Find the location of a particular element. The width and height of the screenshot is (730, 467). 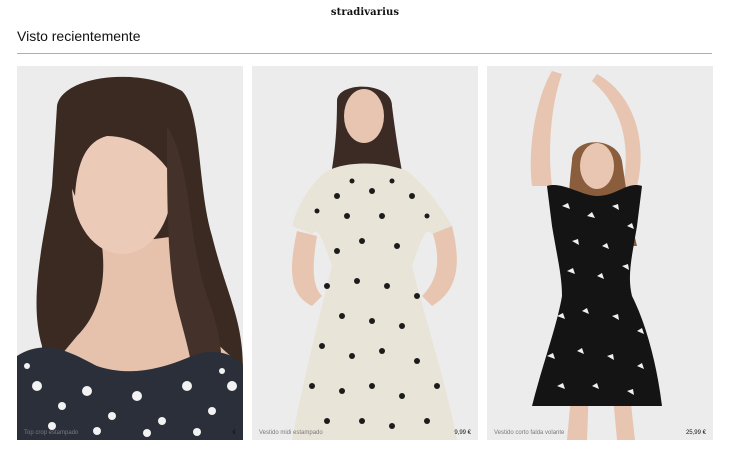

product-info: Vestido corto falda volante 25,99 € is located at coordinates (600, 433).